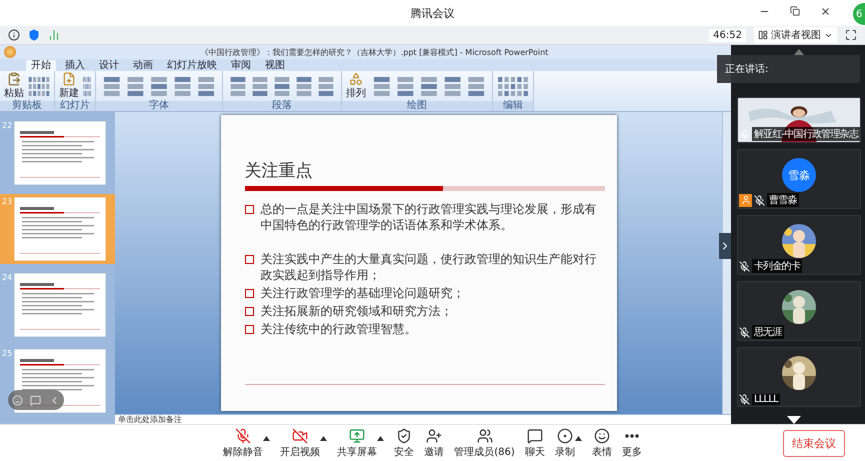  Describe the element at coordinates (7, 201) in the screenshot. I see `slide-number: 23` at that location.